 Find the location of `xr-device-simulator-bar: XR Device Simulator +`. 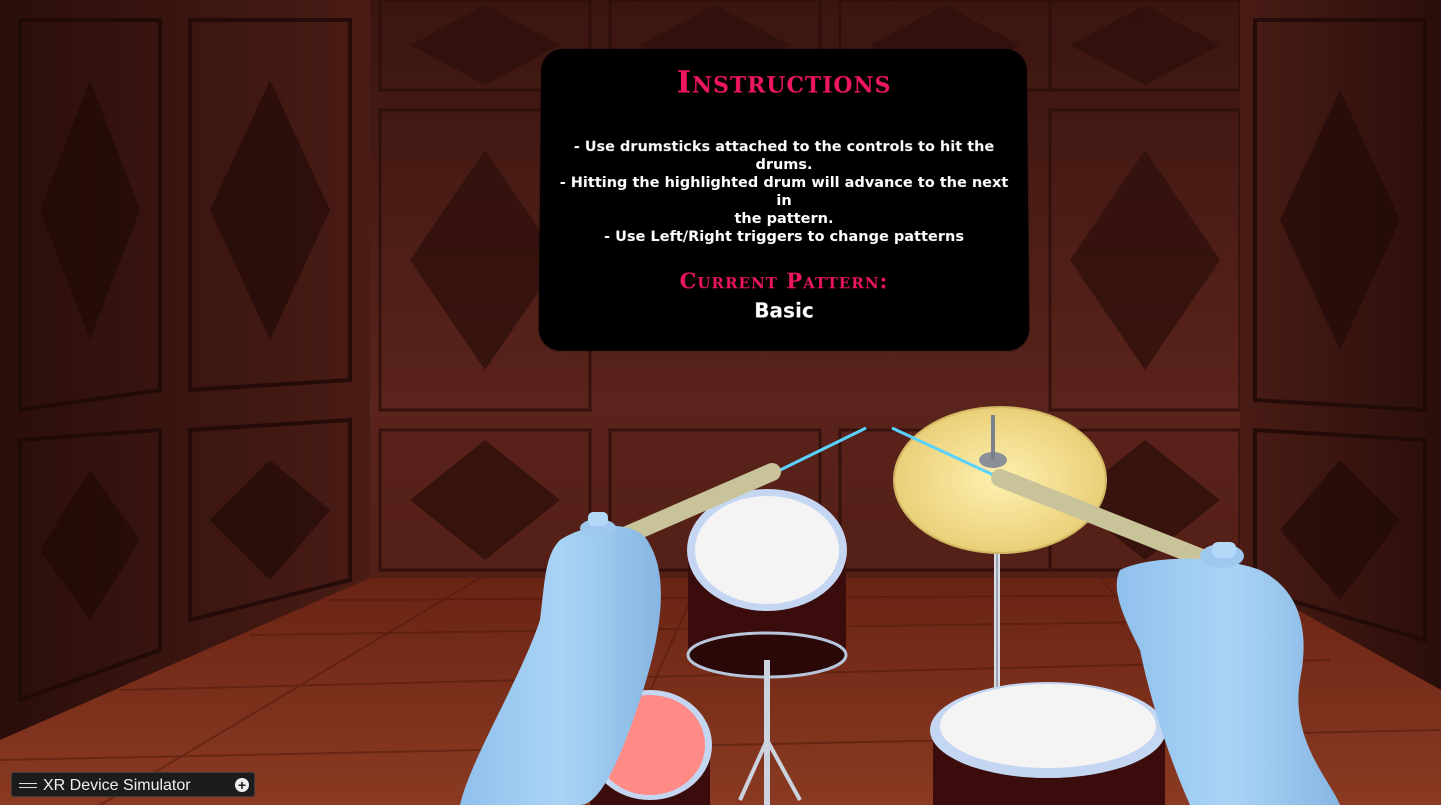

xr-device-simulator-bar: XR Device Simulator + is located at coordinates (133, 784).